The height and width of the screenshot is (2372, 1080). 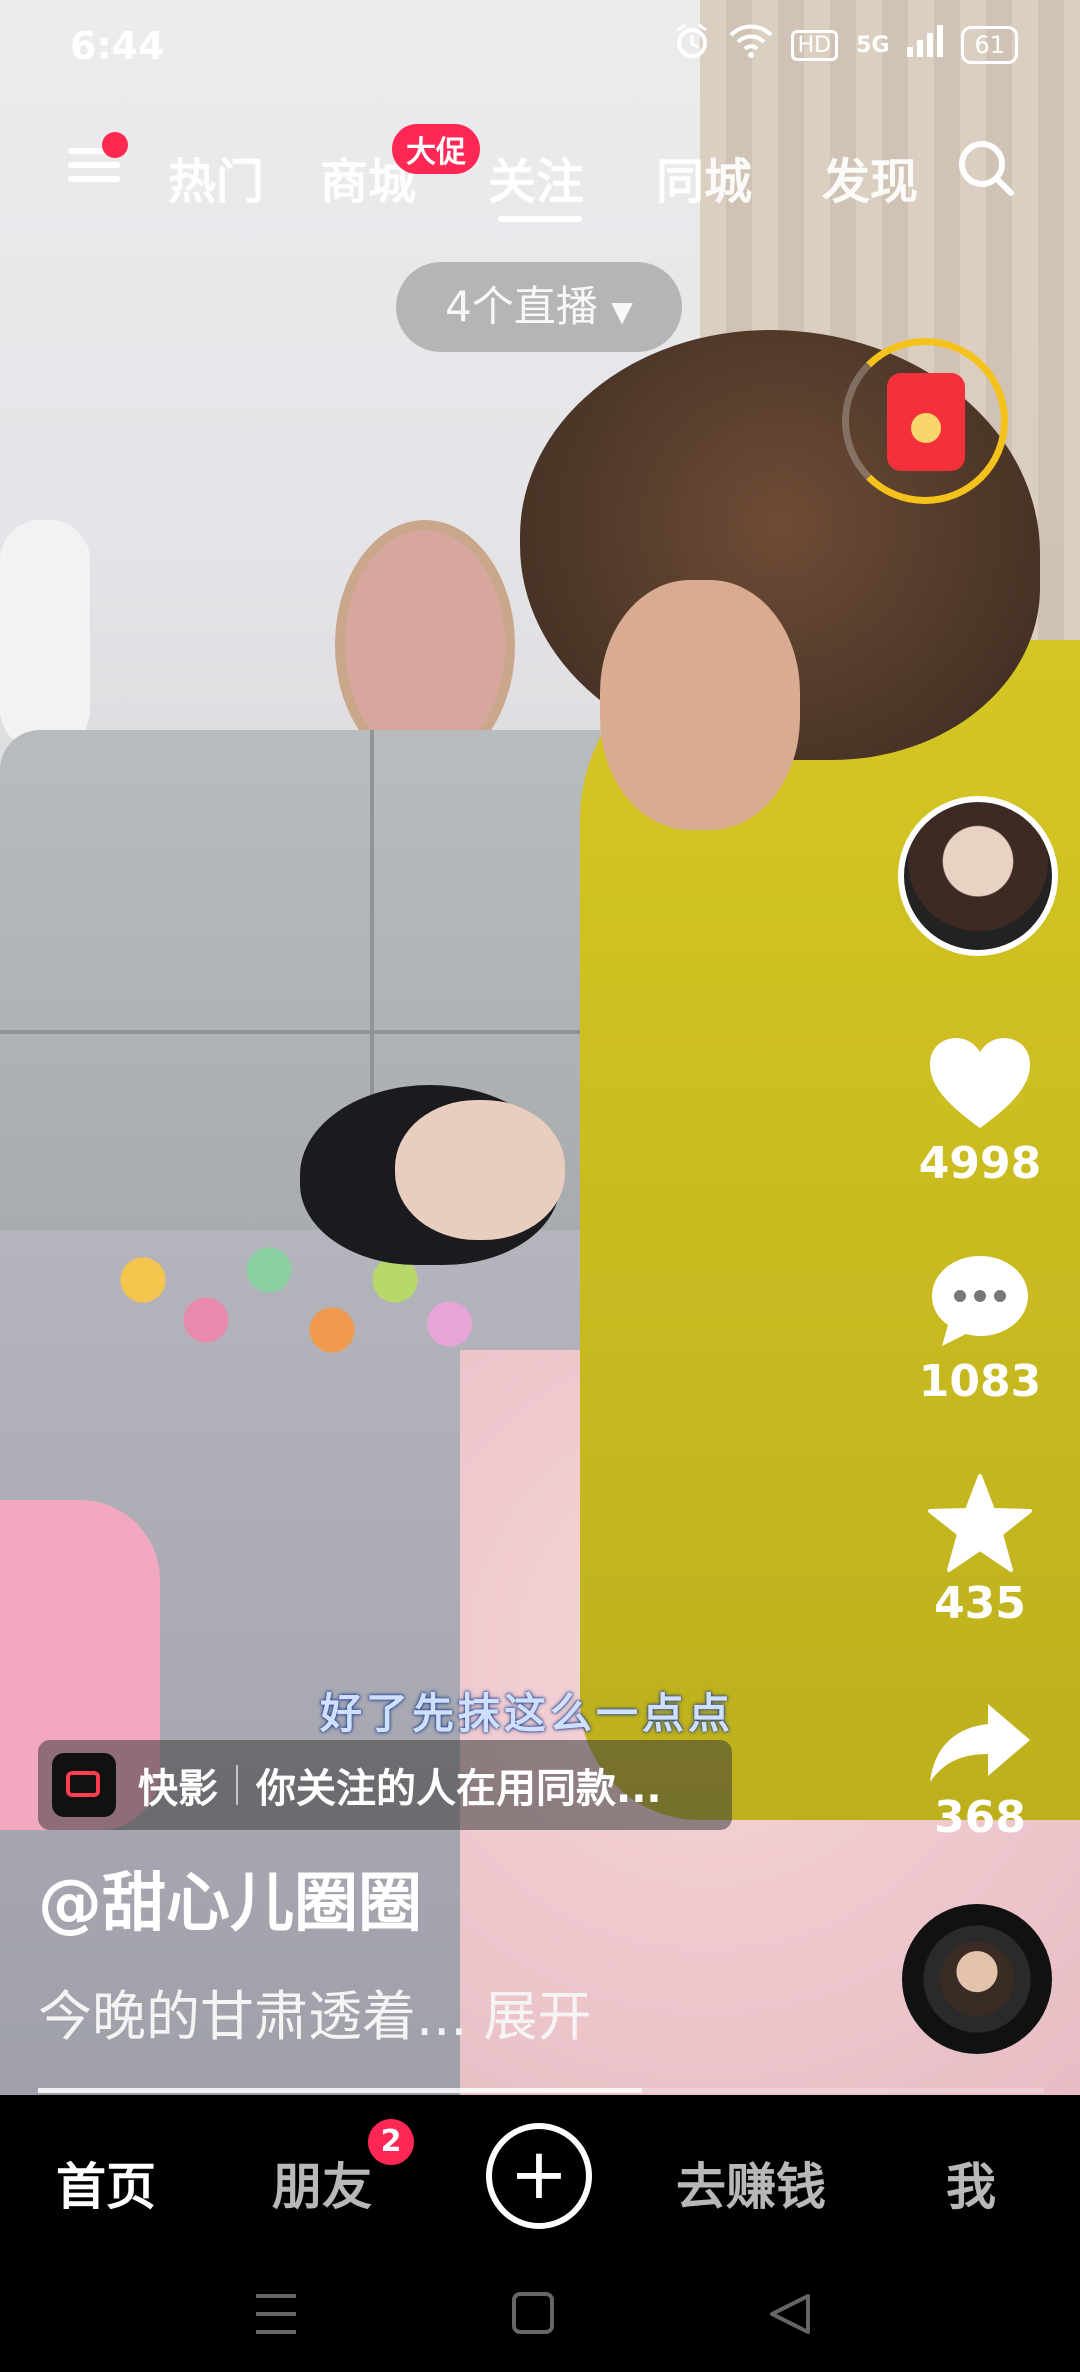 I want to click on video-progress, so click(x=541, y=2090).